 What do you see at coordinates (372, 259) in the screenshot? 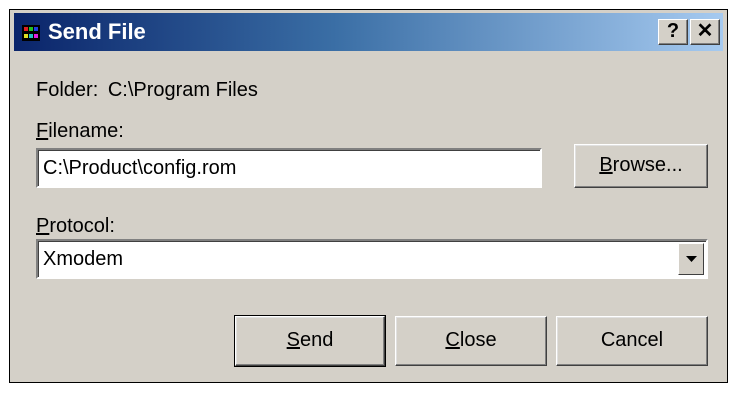
I see `protocol-select: Xmodem` at bounding box center [372, 259].